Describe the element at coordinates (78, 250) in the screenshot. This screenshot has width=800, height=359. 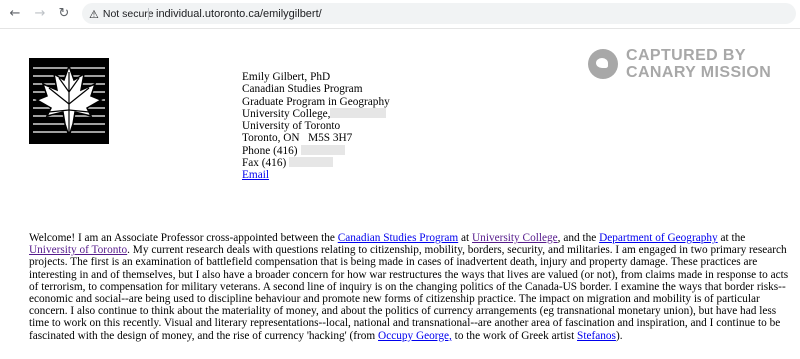
I see `university-of-toronto-link: University of Toronto` at that location.